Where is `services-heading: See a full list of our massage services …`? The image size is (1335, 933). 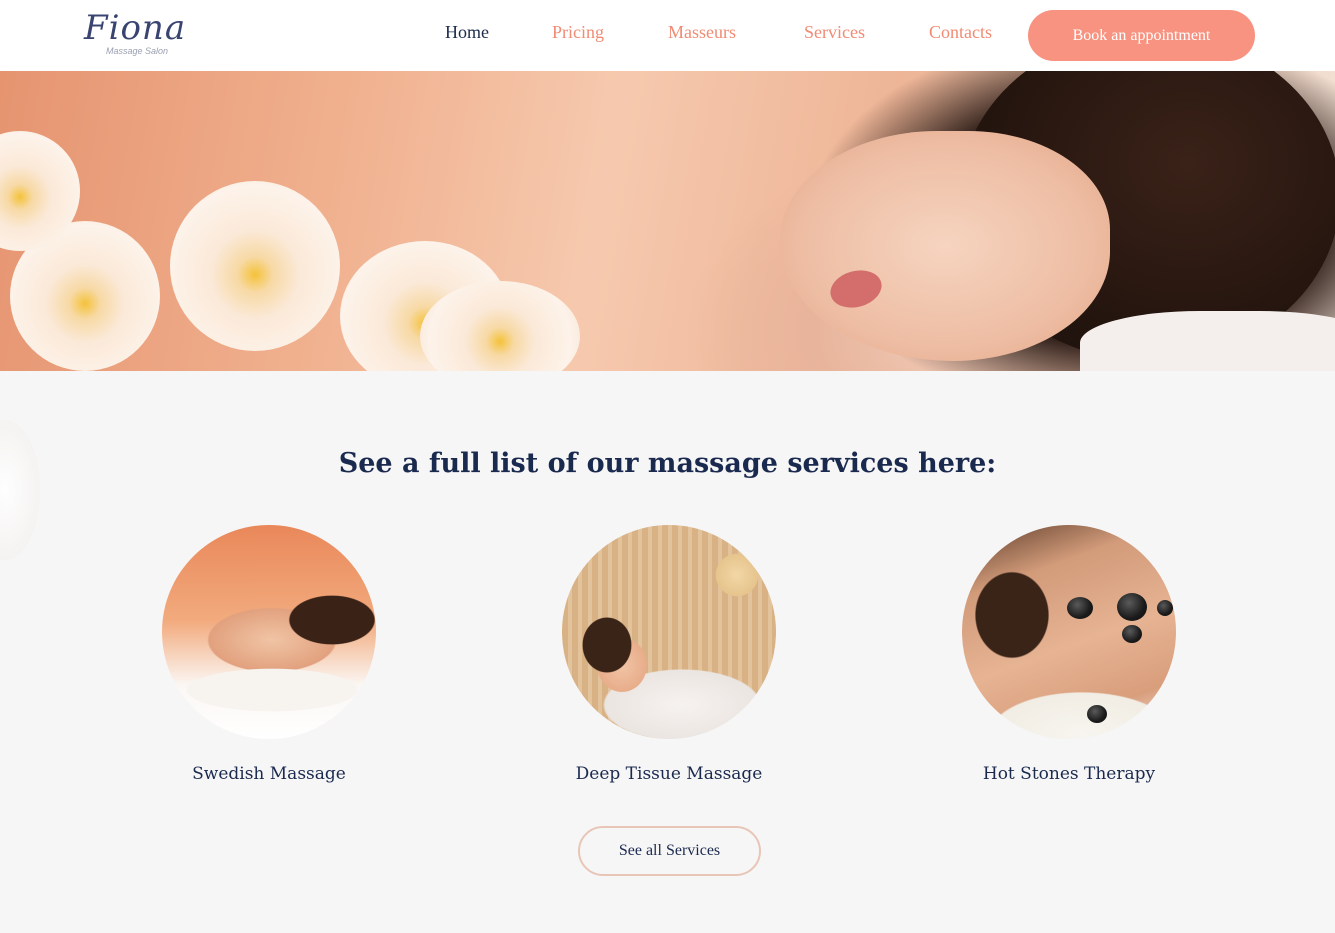
services-heading: See a full list of our massage services … is located at coordinates (667, 463).